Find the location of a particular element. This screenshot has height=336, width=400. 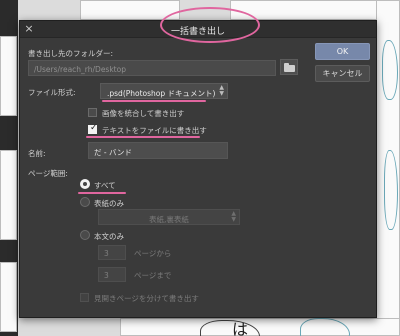

title-highlight-ring is located at coordinates (210, 25).